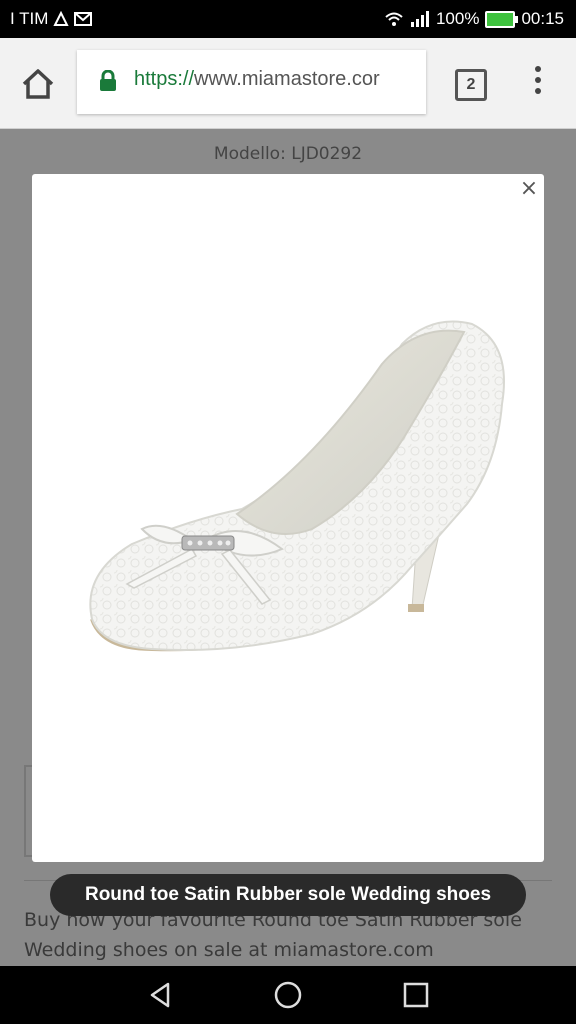  Describe the element at coordinates (288, 154) in the screenshot. I see `model-label: Modello: LJD0292` at that location.